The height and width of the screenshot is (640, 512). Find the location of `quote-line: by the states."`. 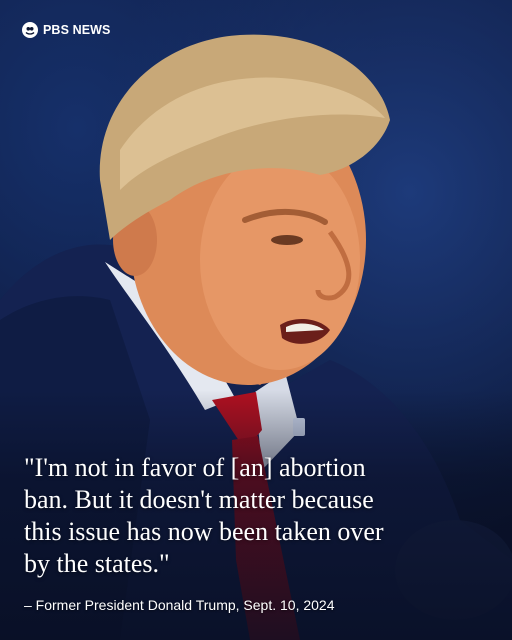

quote-line: by the states." is located at coordinates (97, 563).